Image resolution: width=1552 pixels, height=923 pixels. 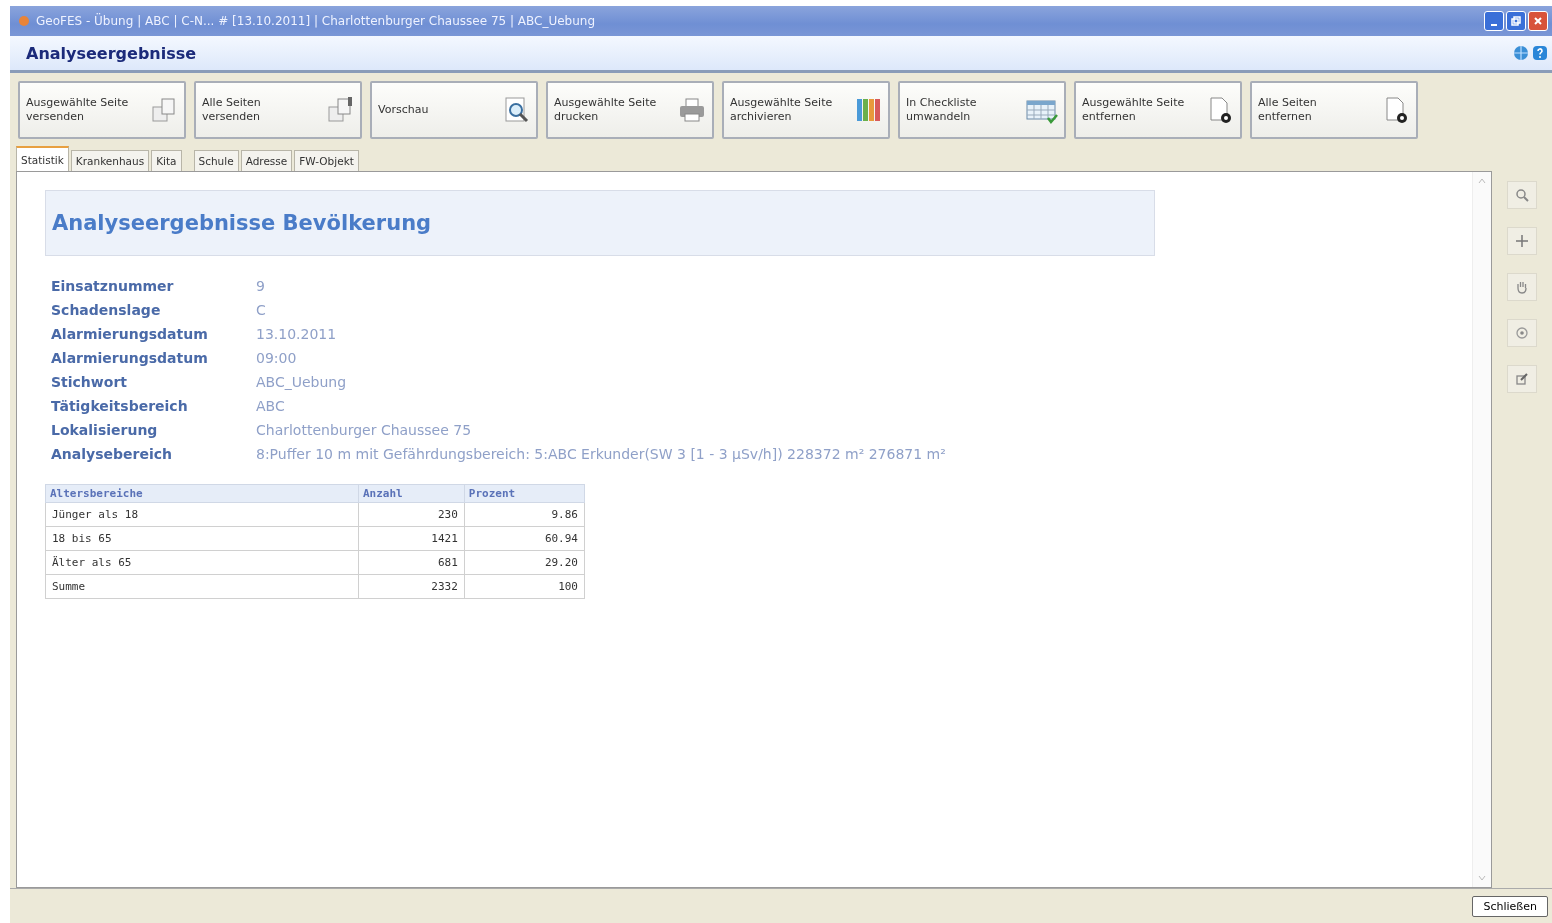 I want to click on edit-icon, so click(x=1522, y=379).